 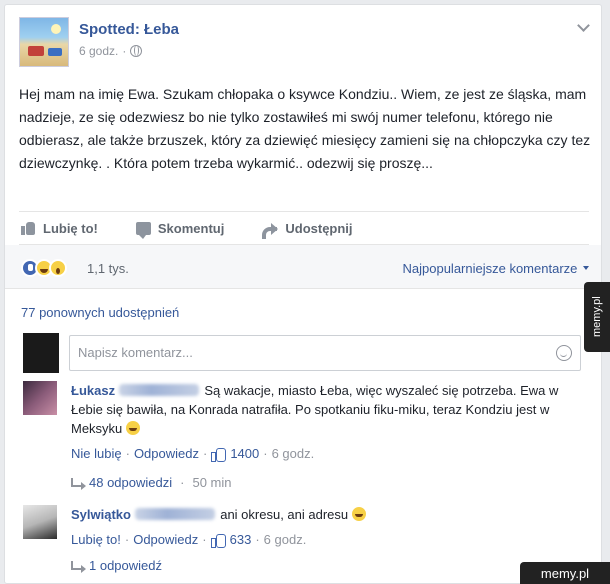 What do you see at coordinates (28, 228) in the screenshot?
I see `like-icon` at bounding box center [28, 228].